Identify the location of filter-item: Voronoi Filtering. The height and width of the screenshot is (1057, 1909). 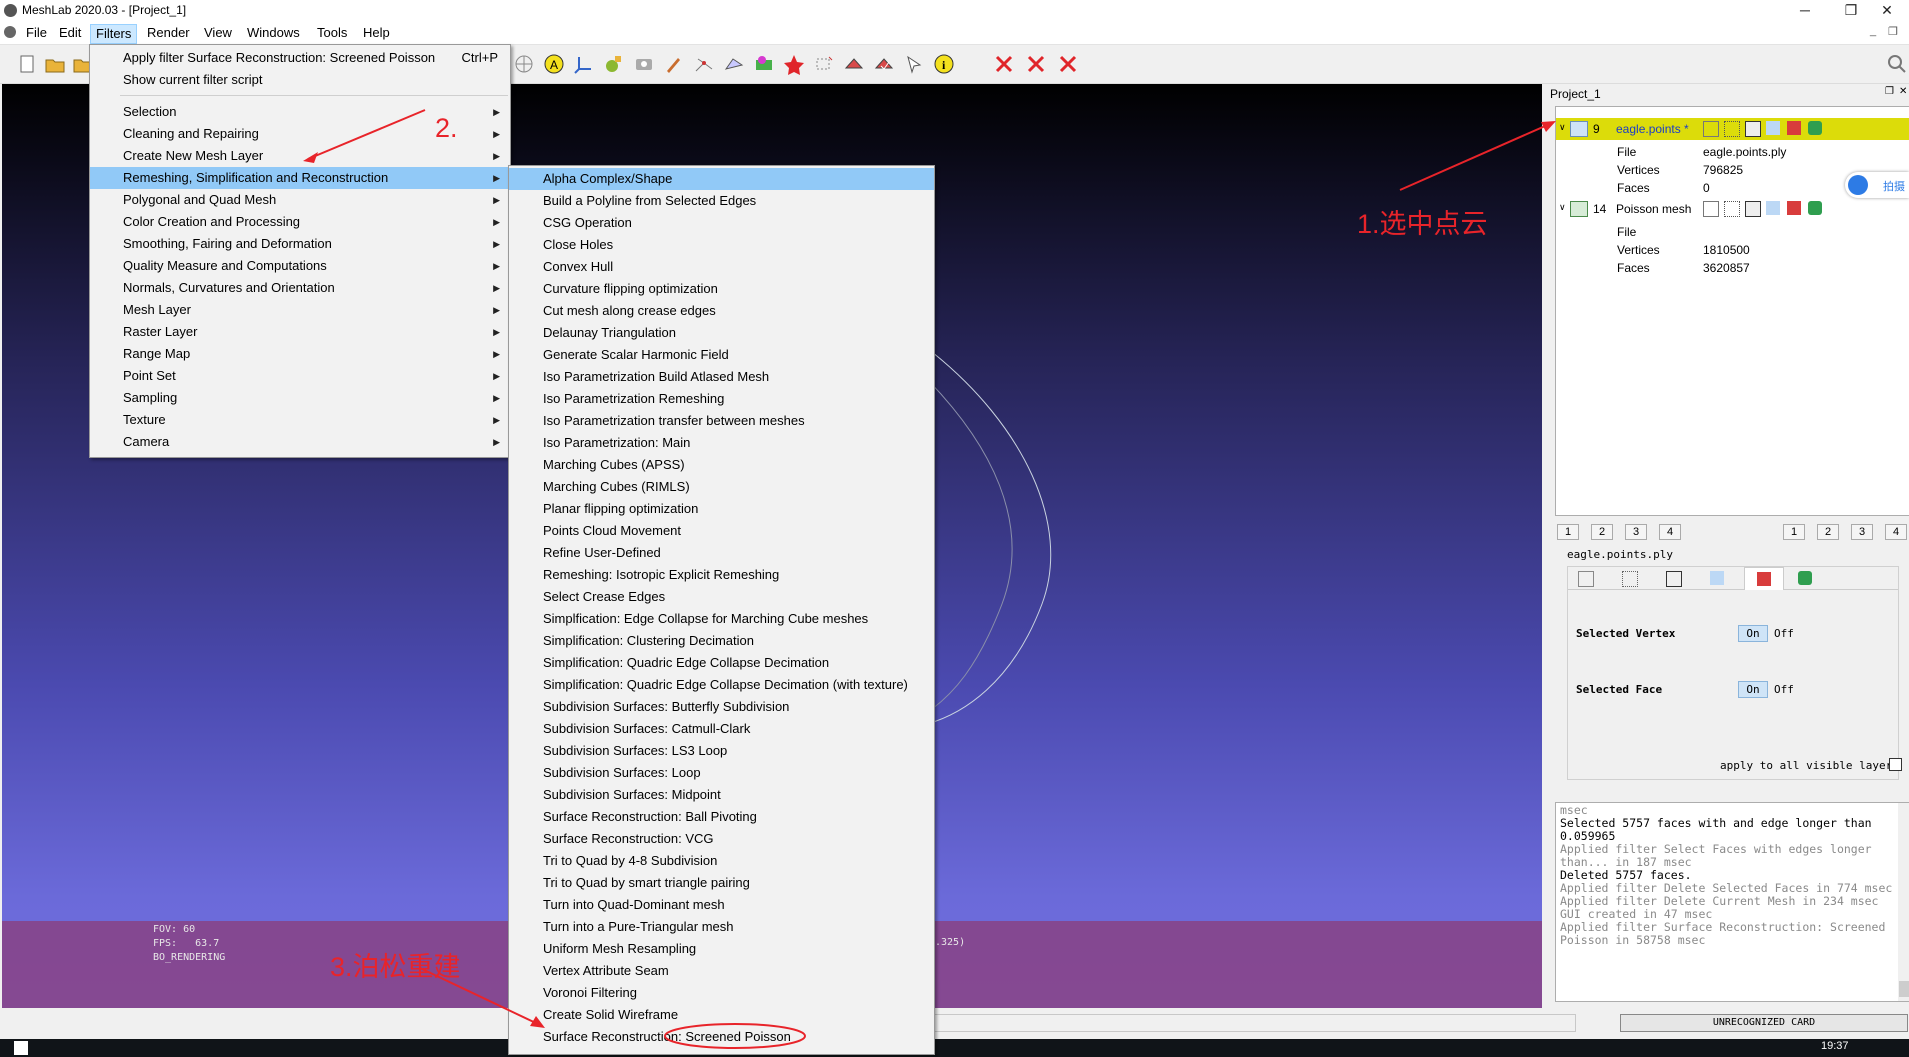
(721, 993).